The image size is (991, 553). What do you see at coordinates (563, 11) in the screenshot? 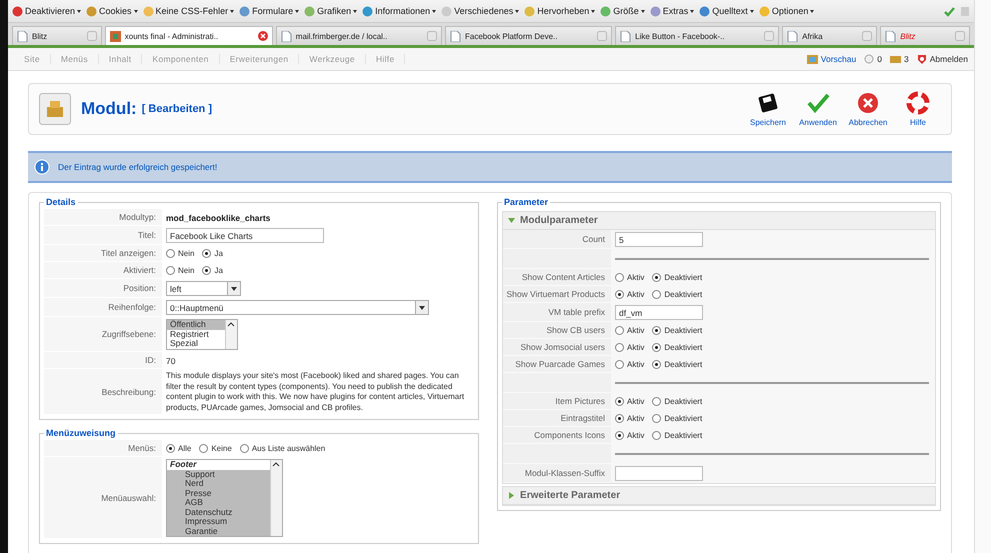
I see `toolbar-item: Hervorheben` at bounding box center [563, 11].